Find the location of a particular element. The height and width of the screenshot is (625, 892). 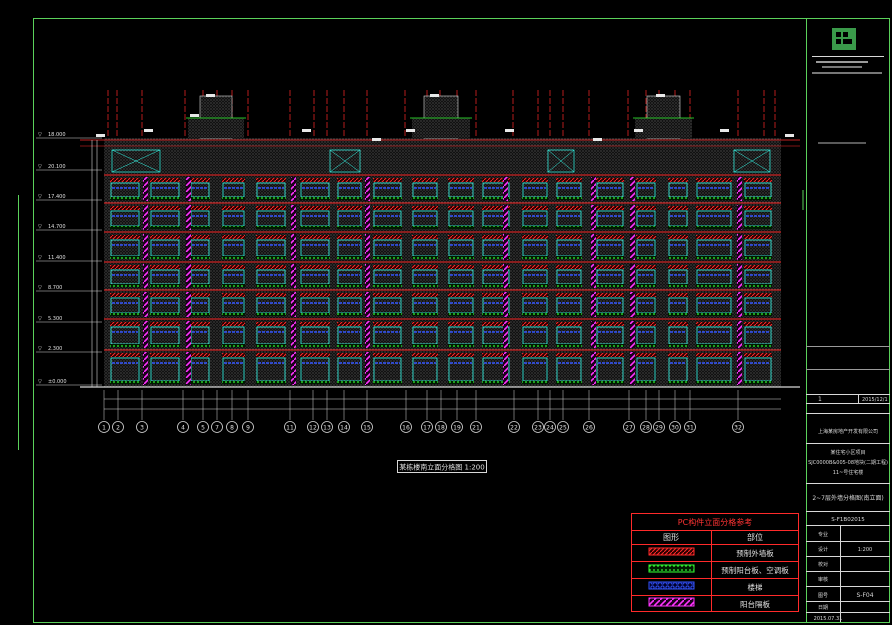

axis-bubble-label: 19 is located at coordinates (457, 428).